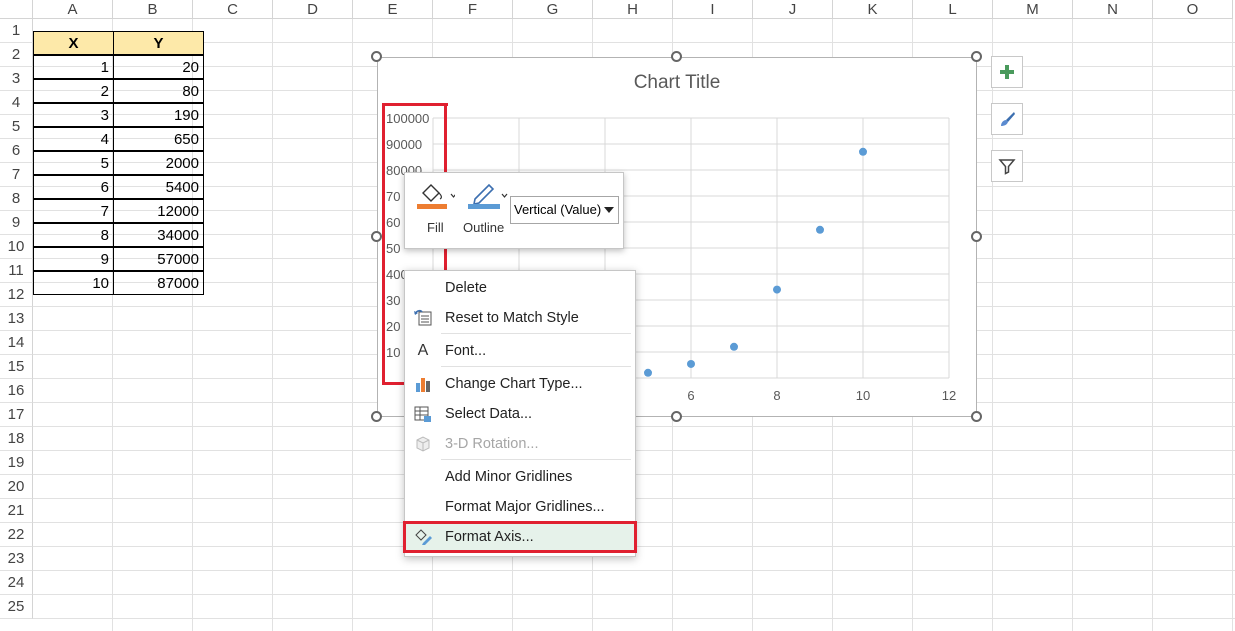 This screenshot has width=1235, height=631. What do you see at coordinates (73, 187) in the screenshot?
I see `table-cell: 6` at bounding box center [73, 187].